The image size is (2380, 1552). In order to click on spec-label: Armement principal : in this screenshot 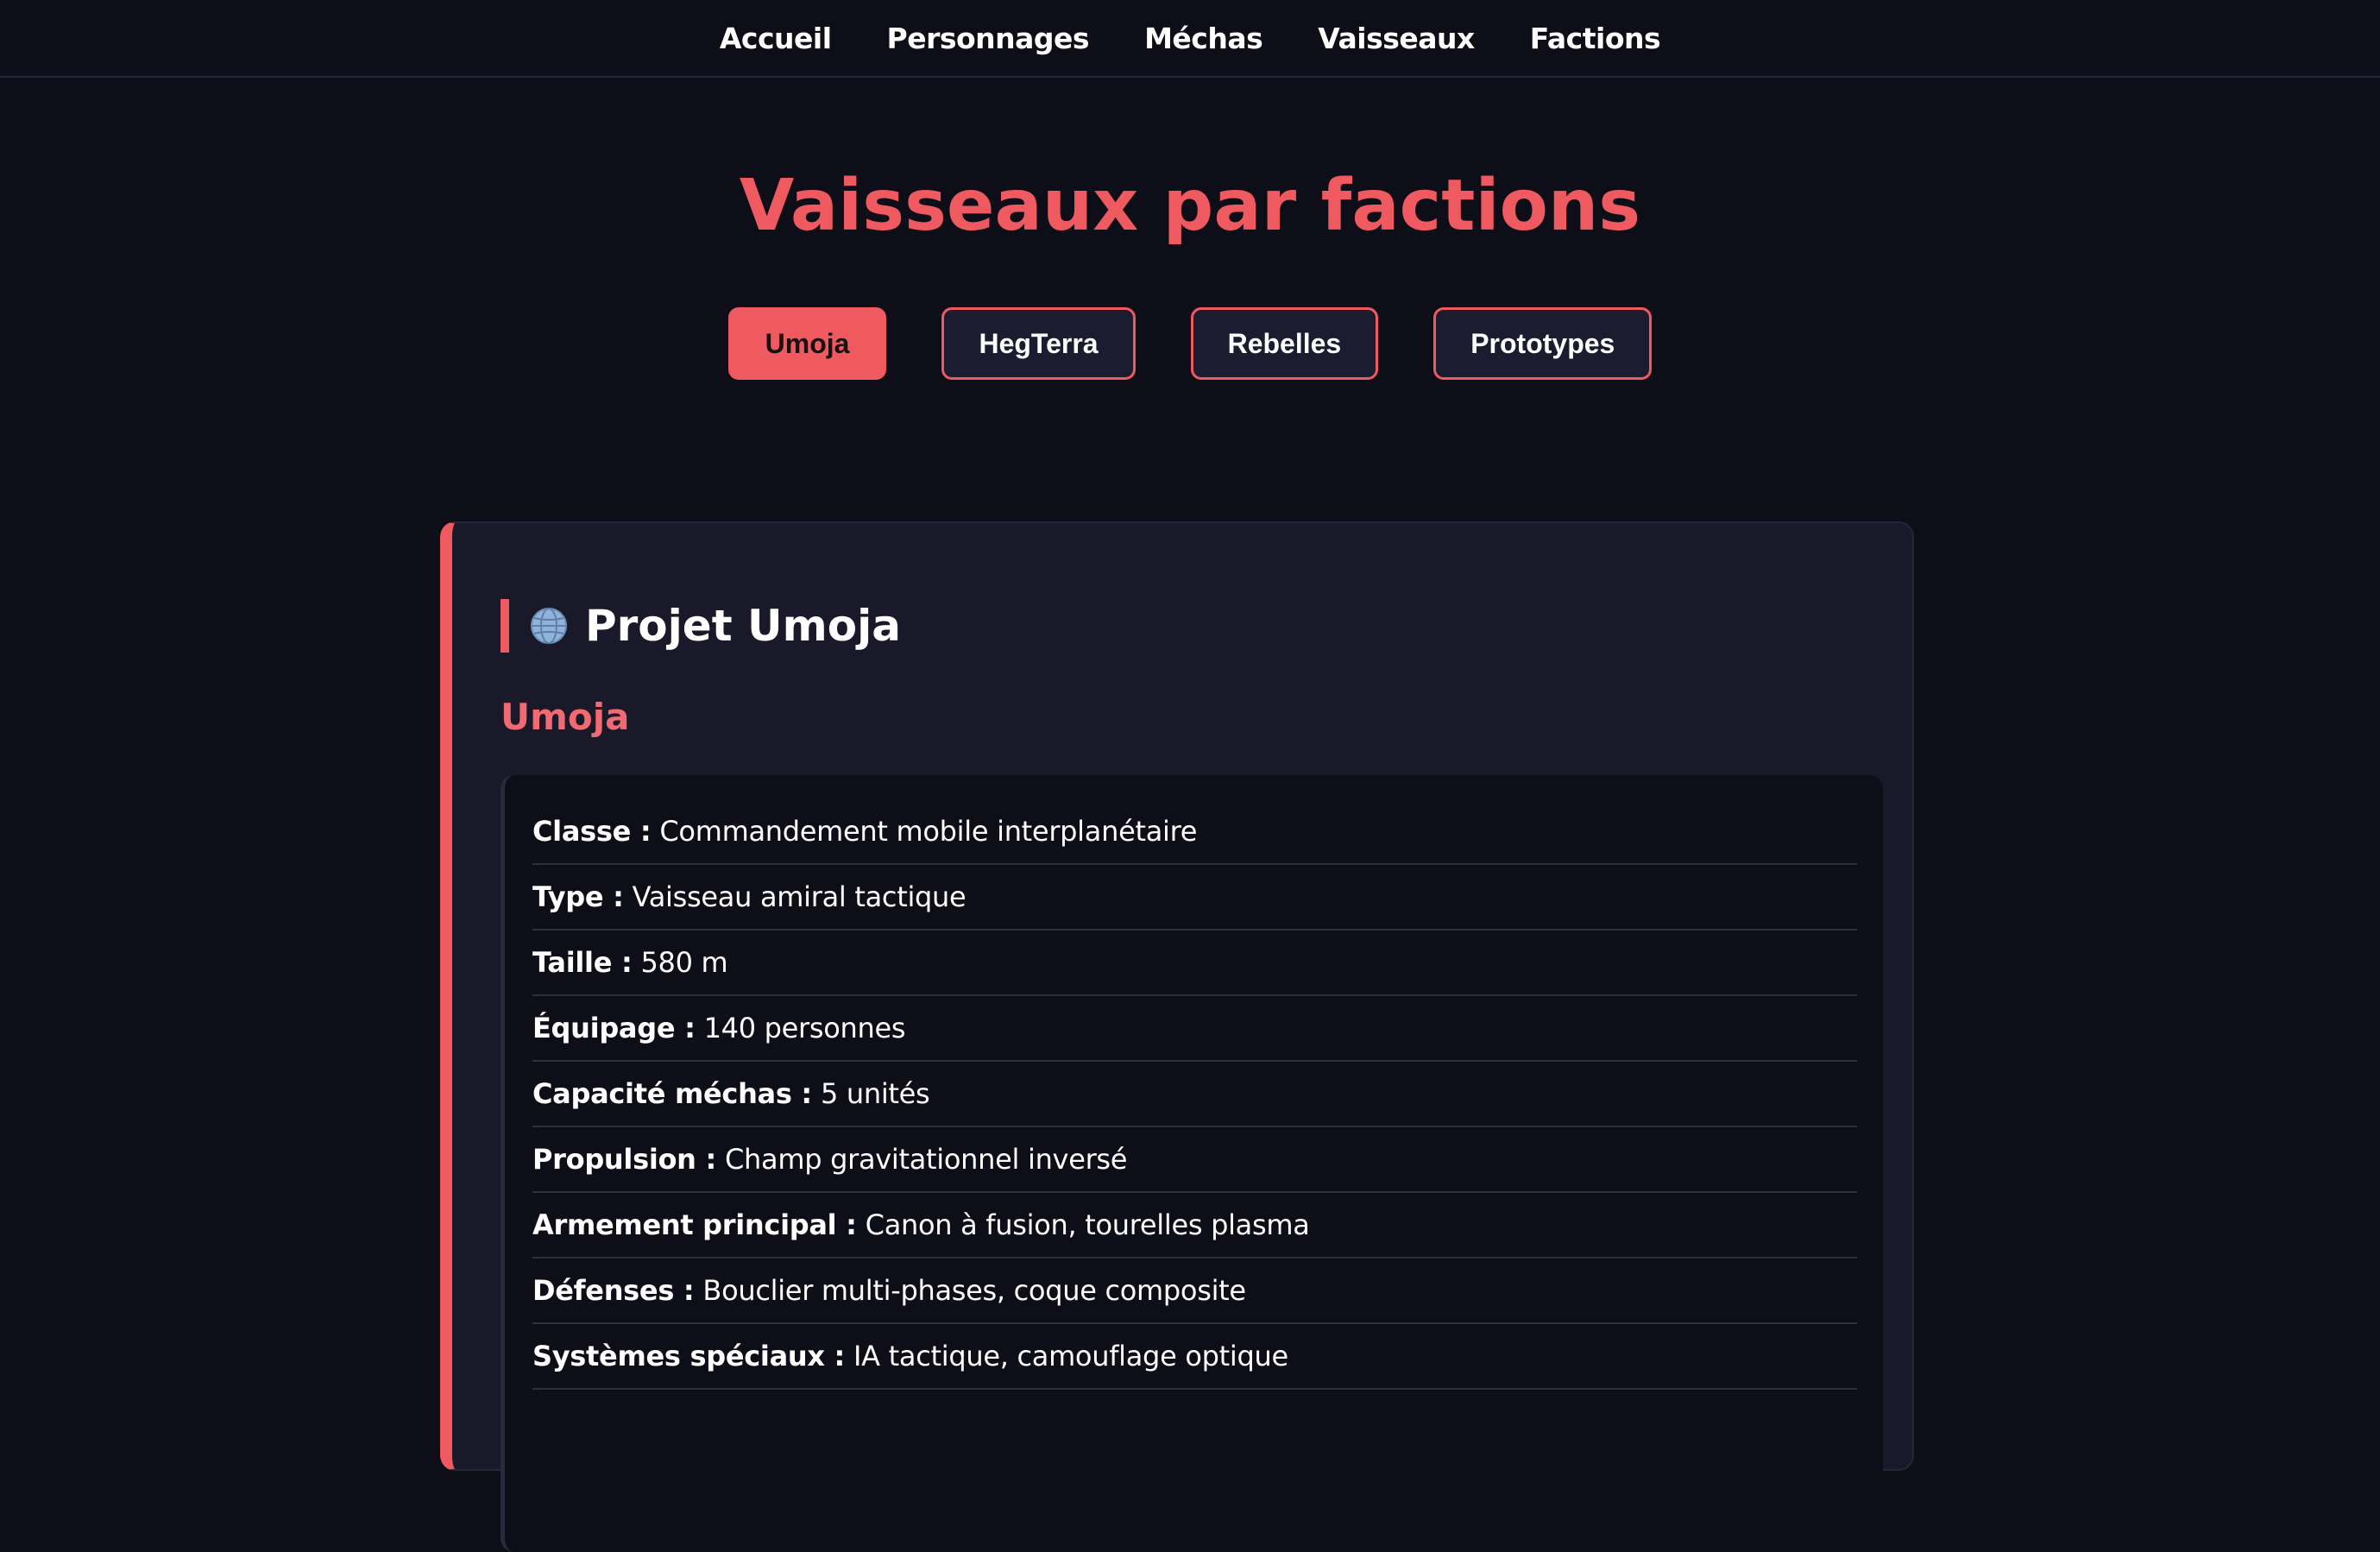, I will do `click(695, 1224)`.